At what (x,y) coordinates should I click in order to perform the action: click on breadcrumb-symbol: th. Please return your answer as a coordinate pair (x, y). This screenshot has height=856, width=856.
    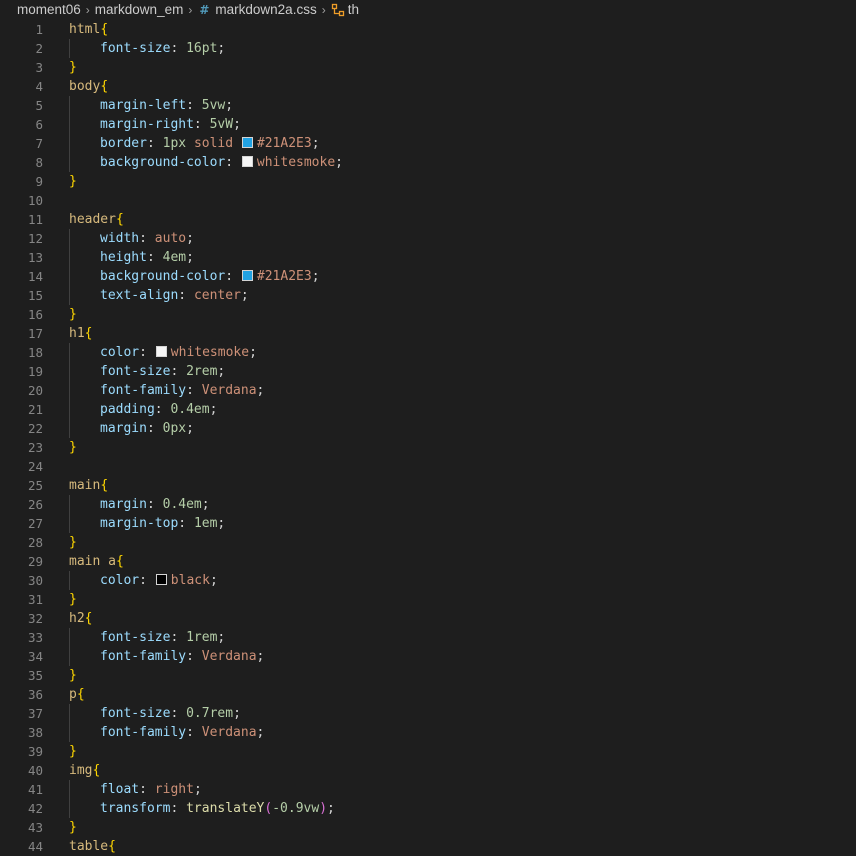
    Looking at the image, I should click on (353, 10).